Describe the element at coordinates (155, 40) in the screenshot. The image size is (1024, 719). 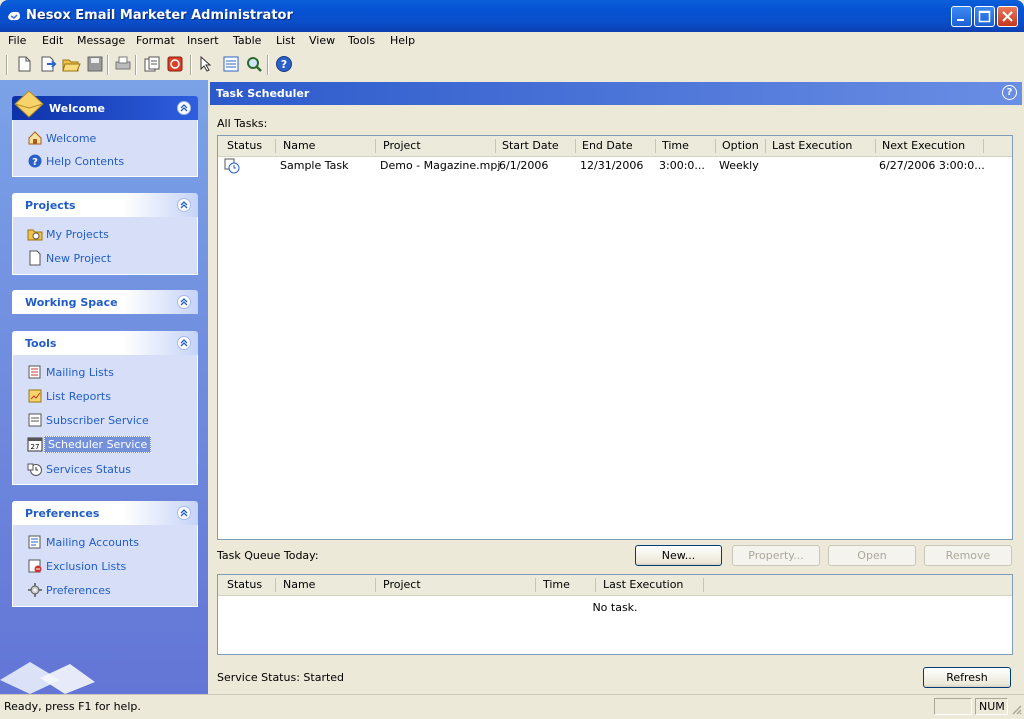
I see `menu-format: Format` at that location.